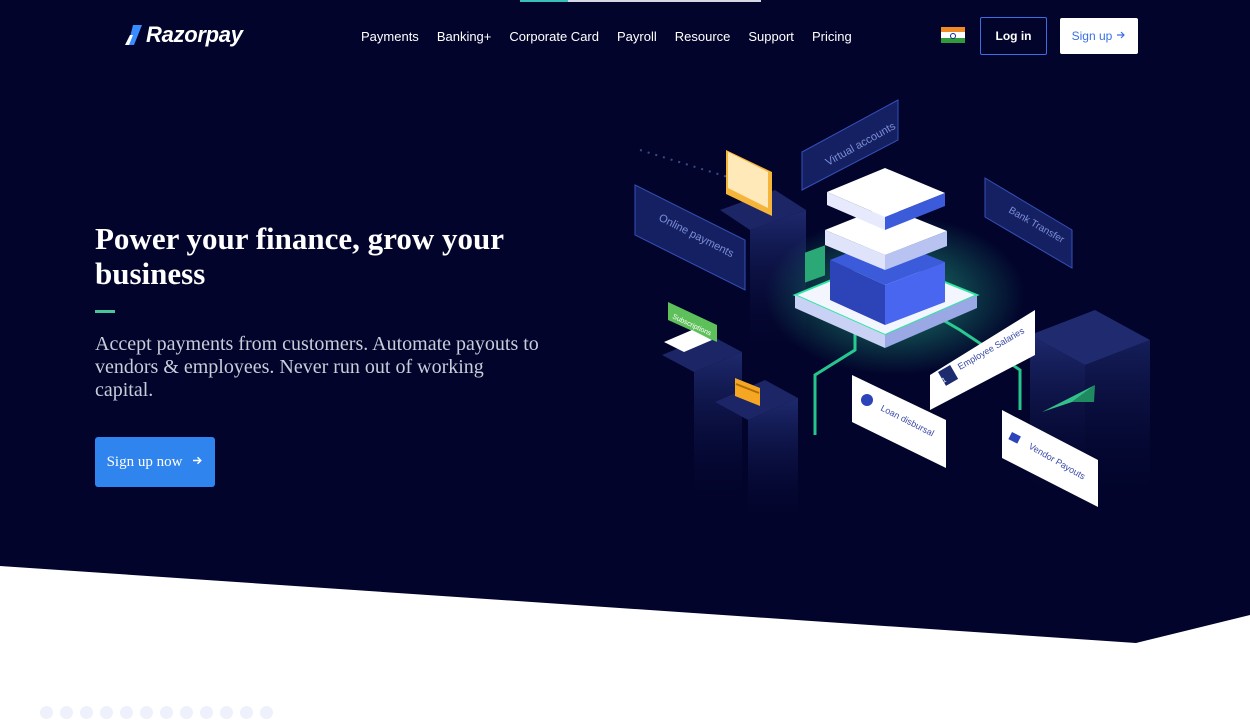 The height and width of the screenshot is (720, 1250). I want to click on online-payments-card: Online payments, so click(690, 237).